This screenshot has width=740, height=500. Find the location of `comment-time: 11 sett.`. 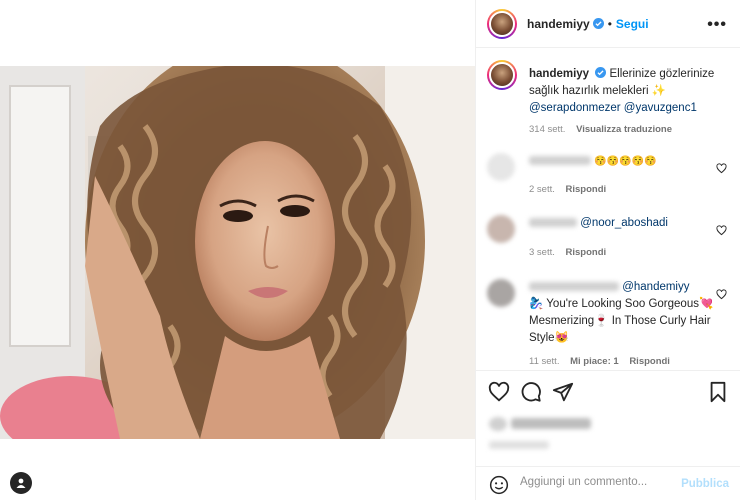

comment-time: 11 sett. is located at coordinates (544, 361).